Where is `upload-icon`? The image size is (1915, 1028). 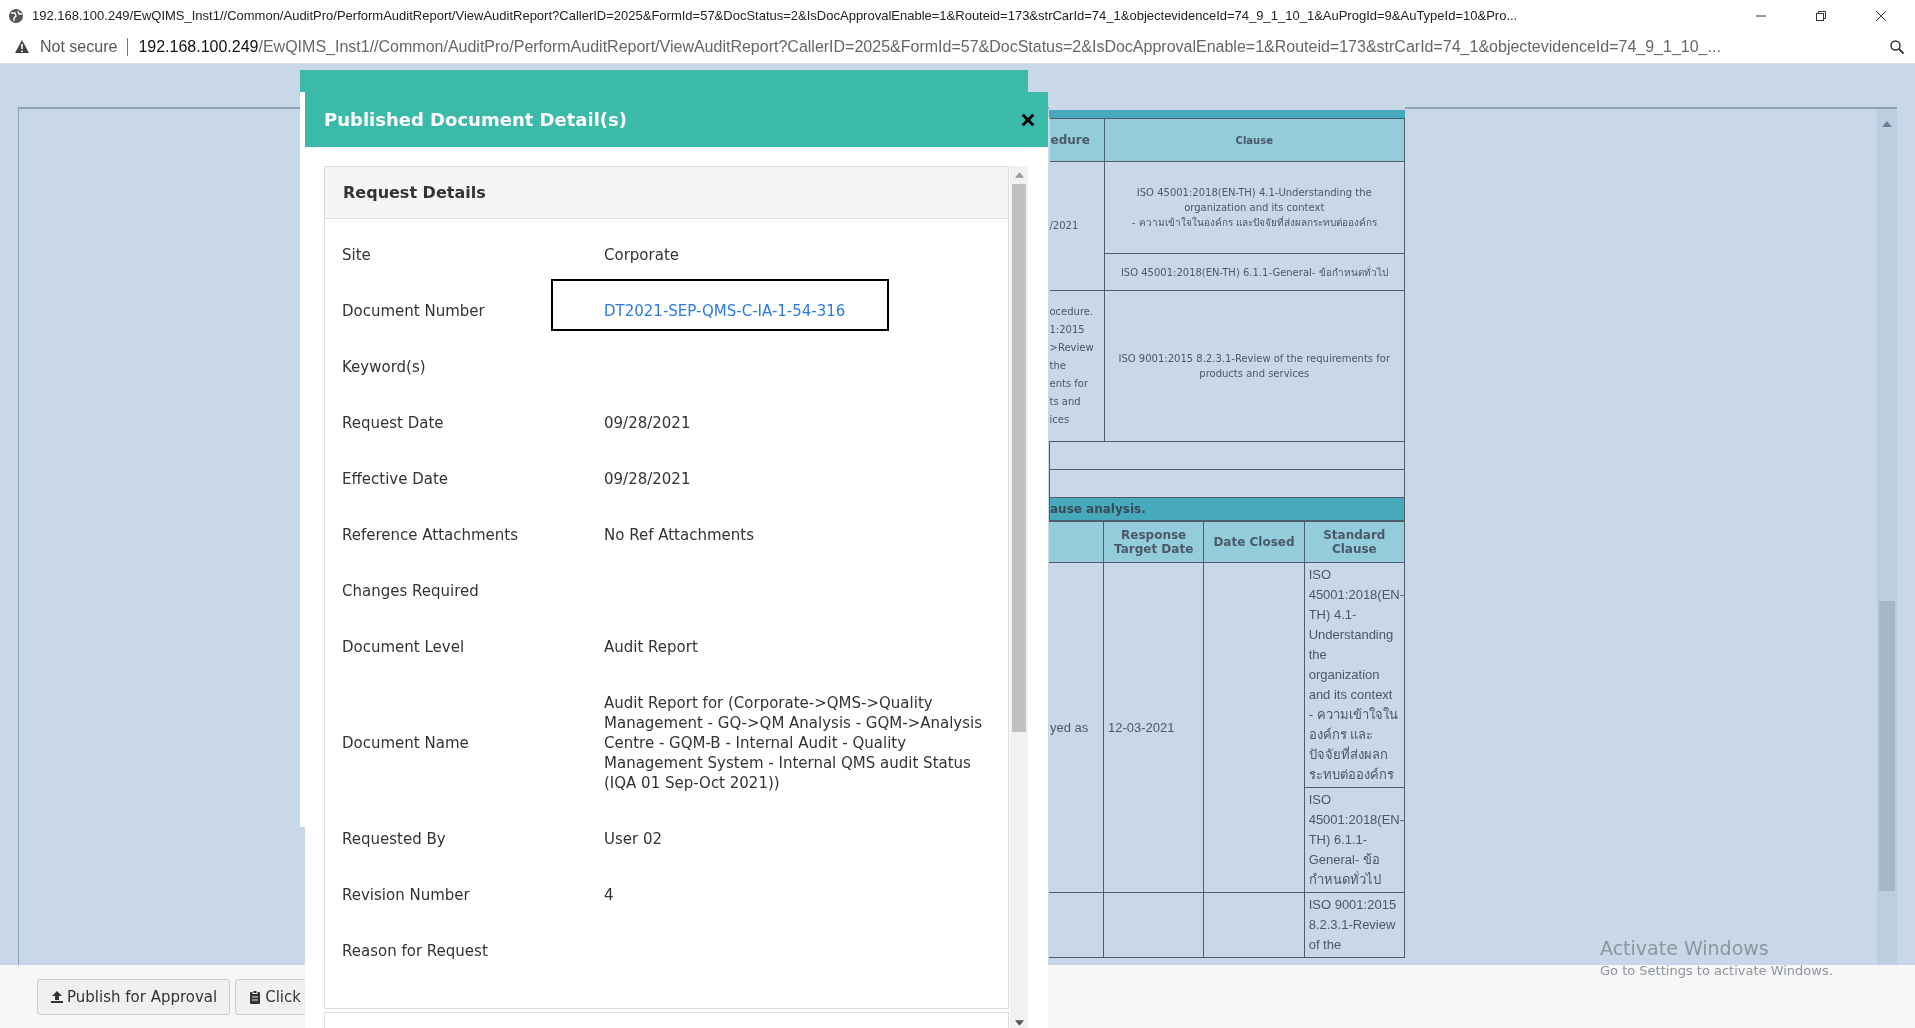 upload-icon is located at coordinates (57, 996).